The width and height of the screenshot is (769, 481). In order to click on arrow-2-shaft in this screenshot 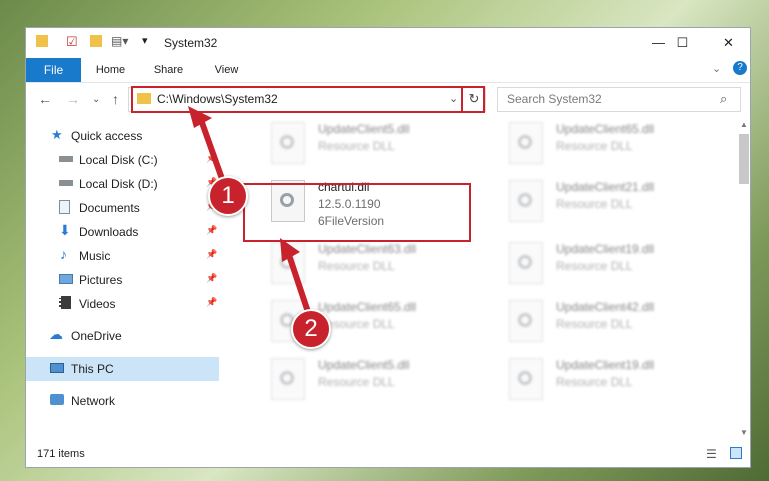, I will do `click(298, 282)`.